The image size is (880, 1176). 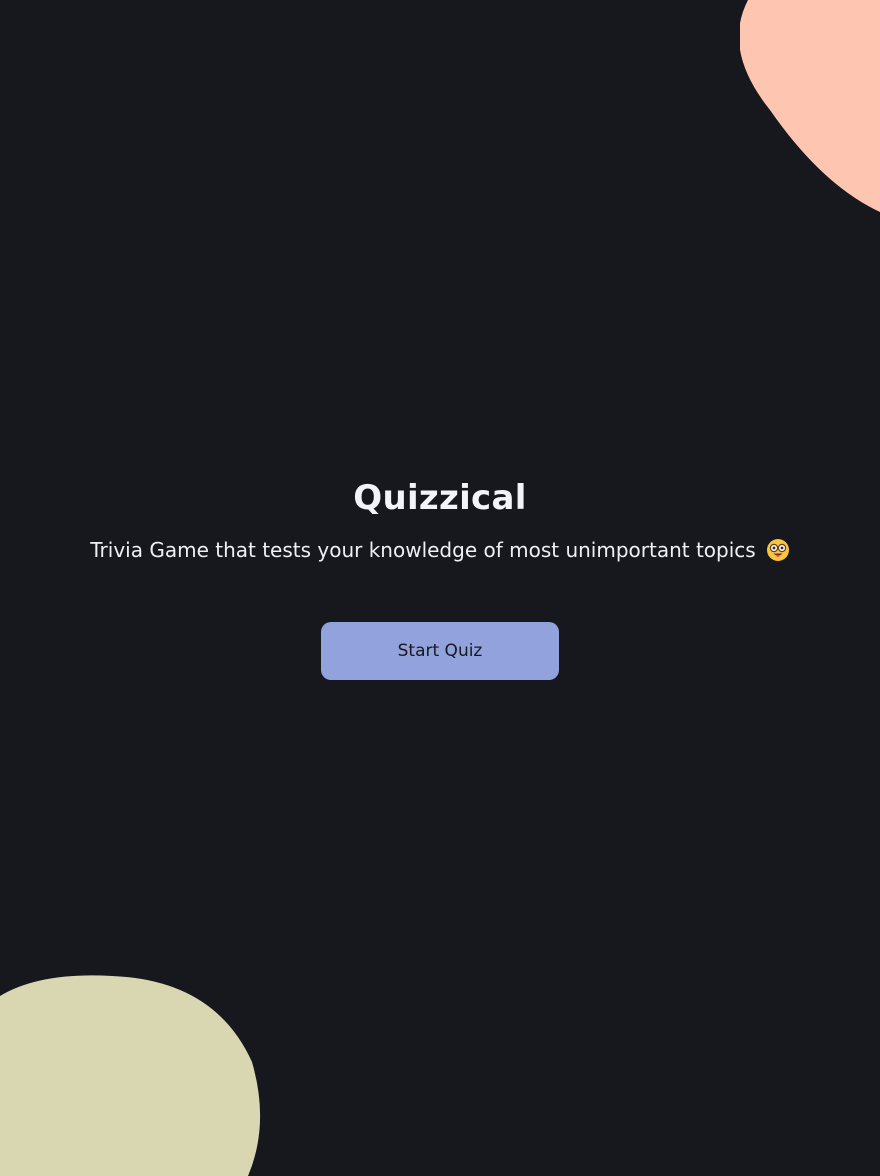 What do you see at coordinates (810, 106) in the screenshot?
I see `decorative-blob-top-right` at bounding box center [810, 106].